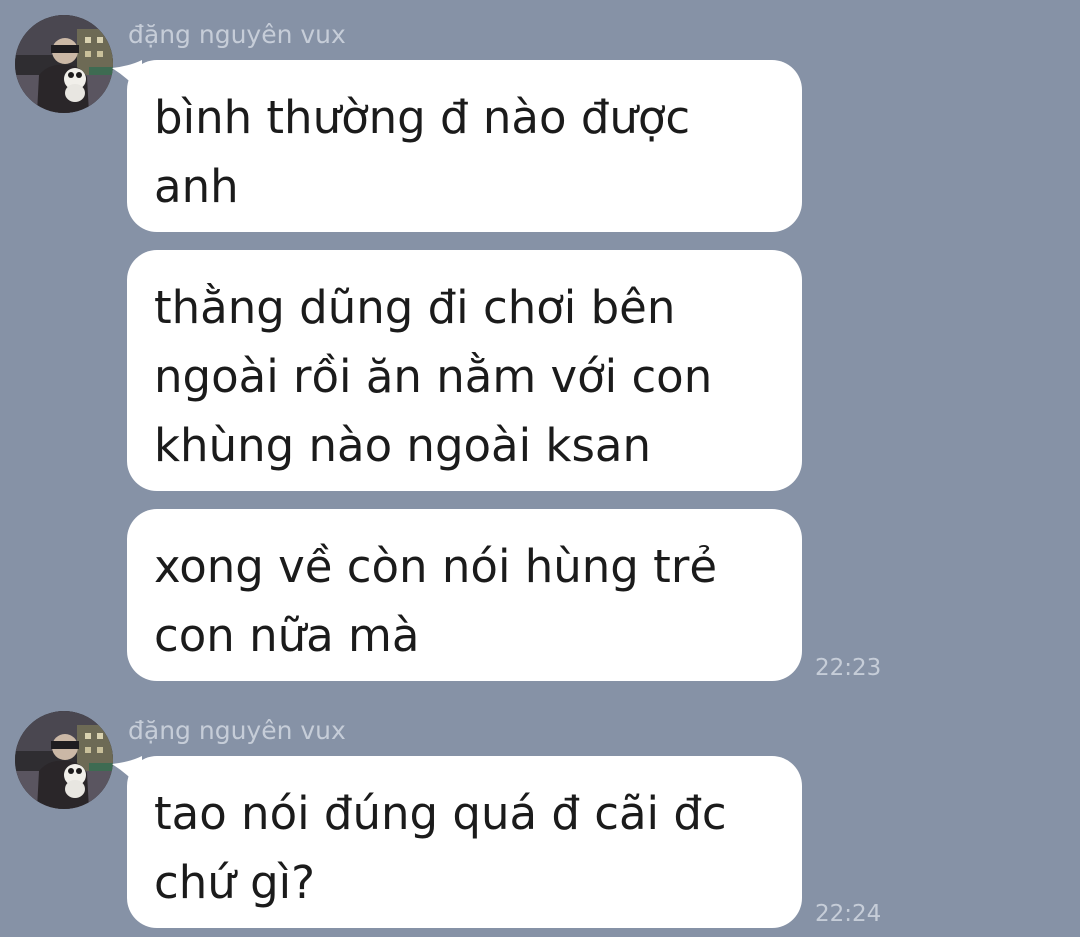 The width and height of the screenshot is (1080, 937). Describe the element at coordinates (464, 842) in the screenshot. I see `message-bubble: tao nói đúng quá đ cãi đc chứ gì?` at that location.